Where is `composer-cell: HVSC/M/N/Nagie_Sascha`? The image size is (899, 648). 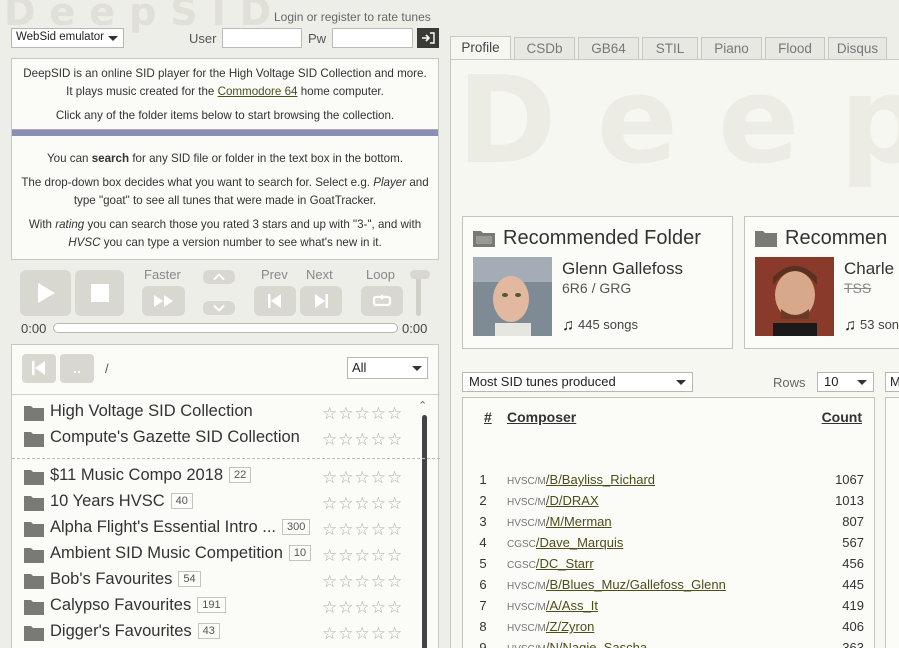
composer-cell: HVSC/M/N/Nagie_Sascha is located at coordinates (577, 644).